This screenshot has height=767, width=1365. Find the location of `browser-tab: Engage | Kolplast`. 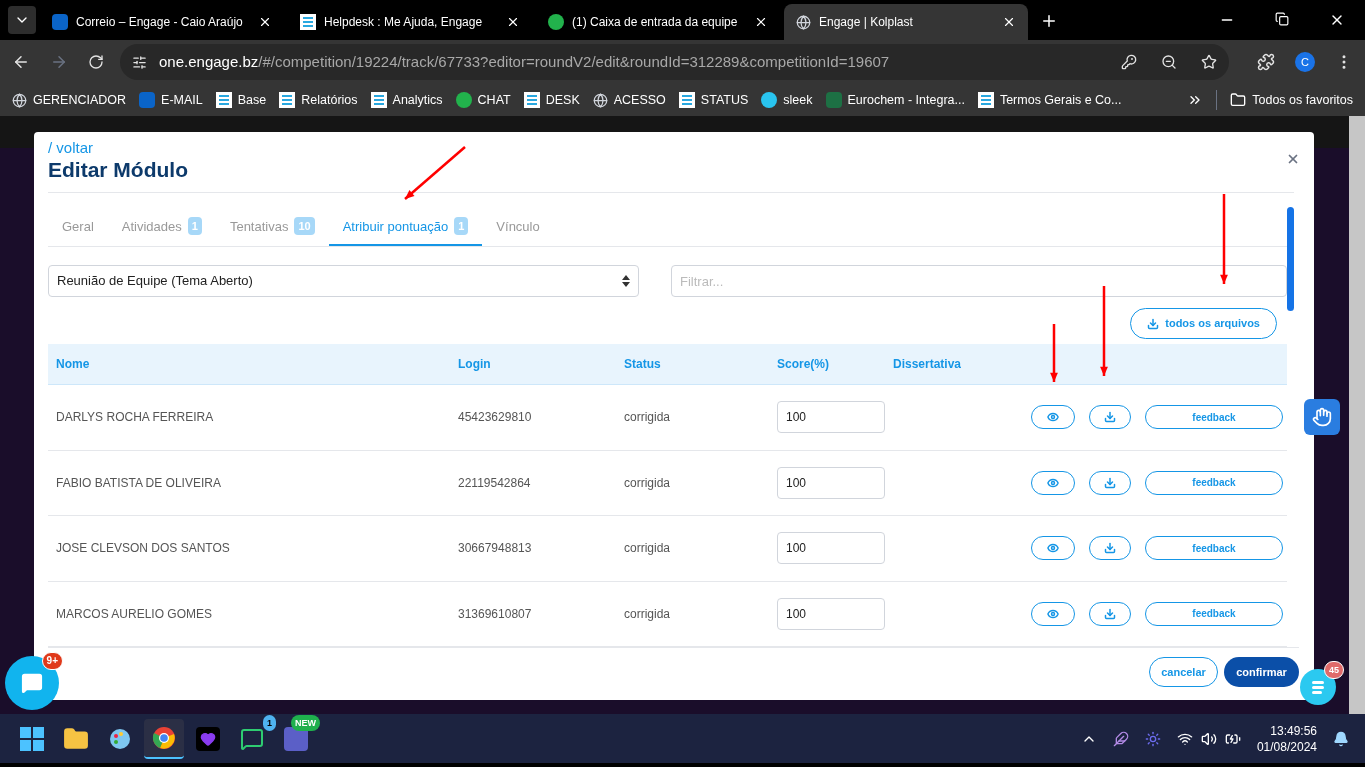

browser-tab: Engage | Kolplast is located at coordinates (906, 22).